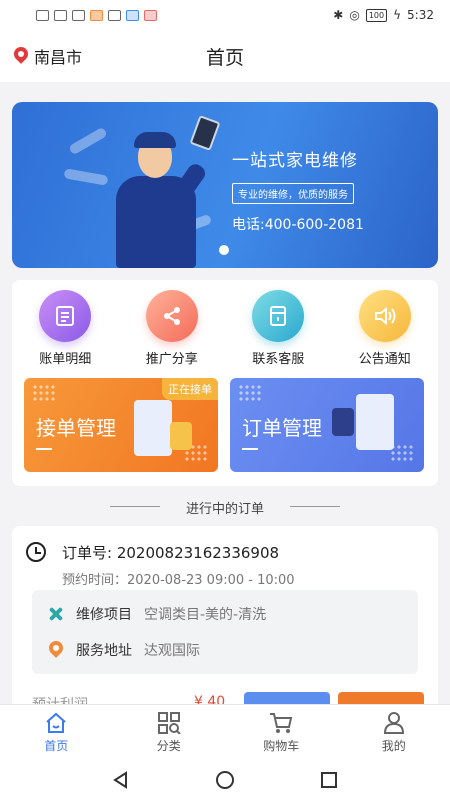  I want to click on status-bar: ✱ ◎ 100 ϟ 5:32, so click(225, 15).